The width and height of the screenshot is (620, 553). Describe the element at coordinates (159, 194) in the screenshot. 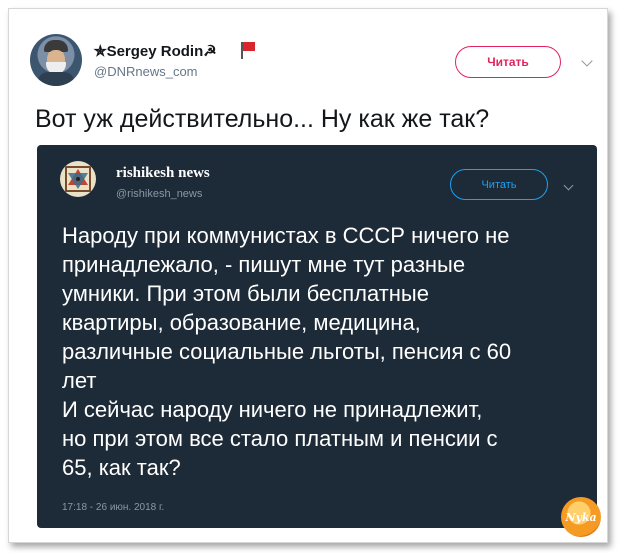

I see `quoted-author-handle: @rishikesh_news` at that location.